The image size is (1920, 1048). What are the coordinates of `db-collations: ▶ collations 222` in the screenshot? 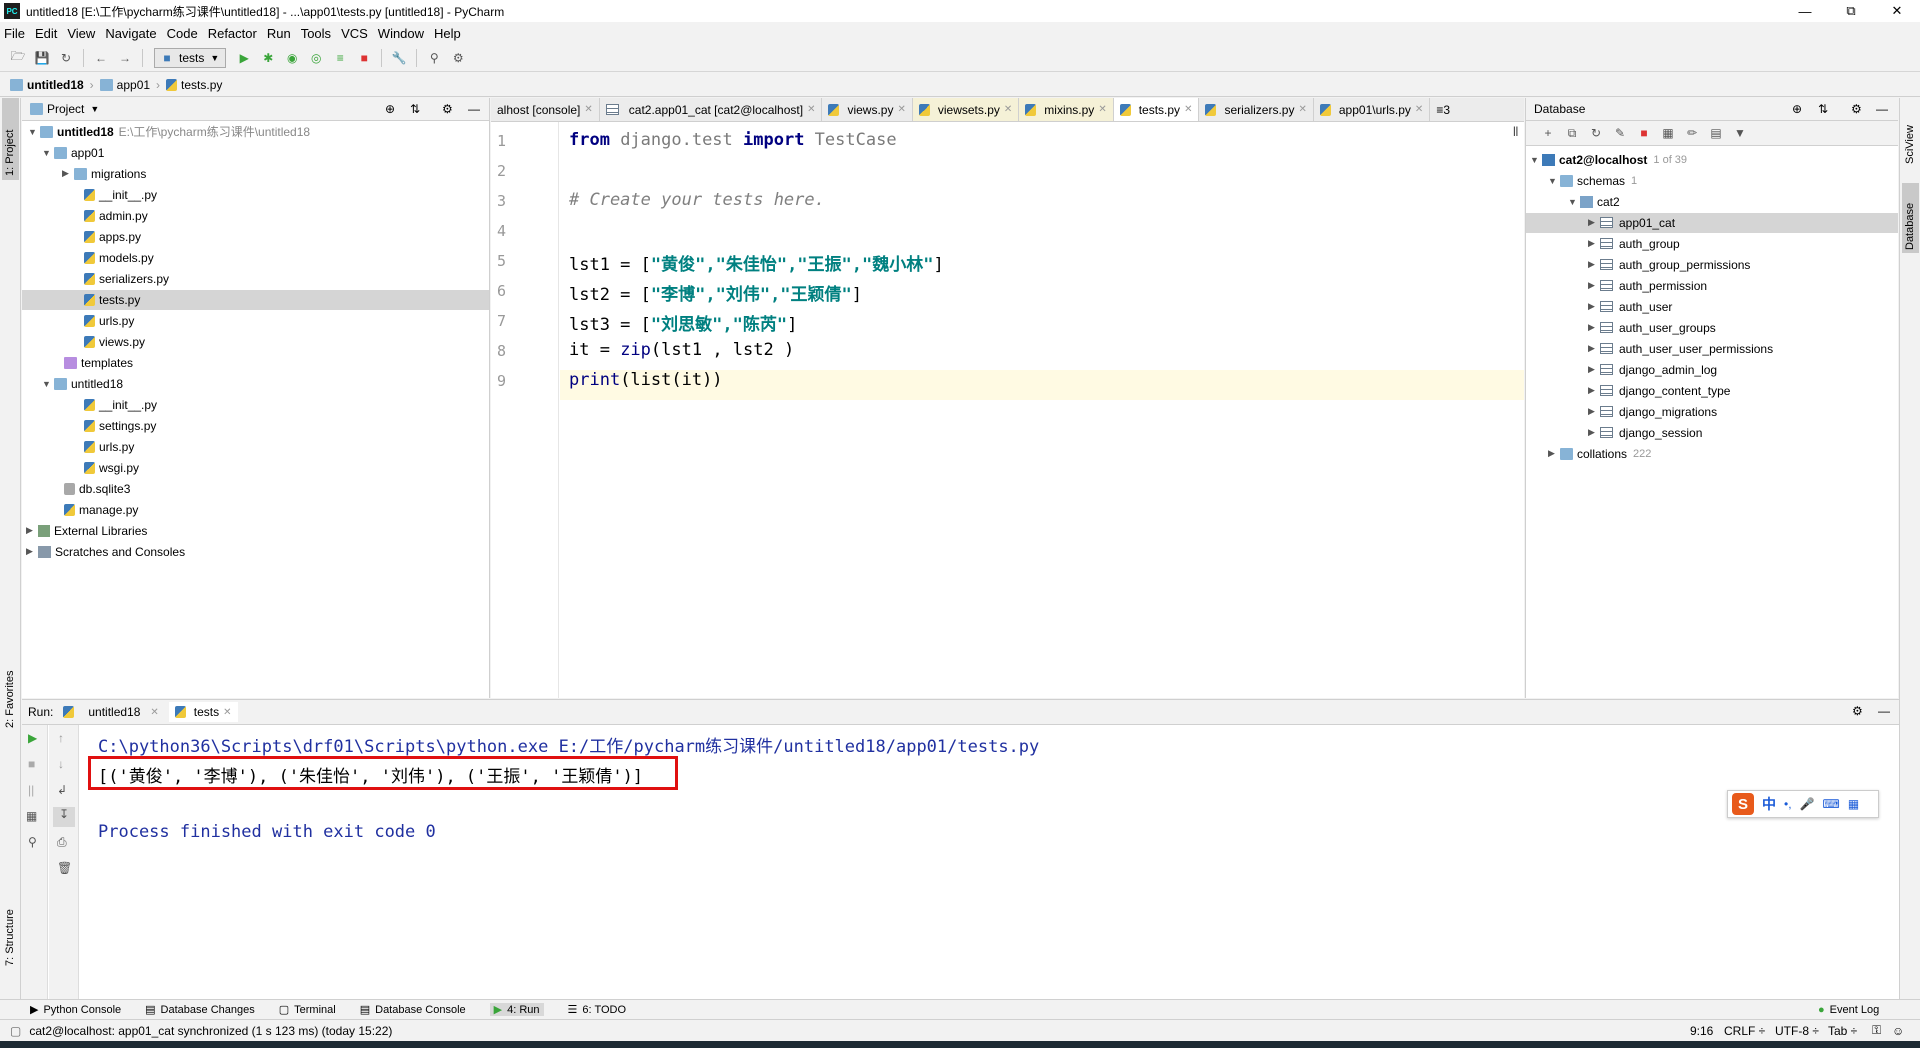 It's located at (1599, 453).